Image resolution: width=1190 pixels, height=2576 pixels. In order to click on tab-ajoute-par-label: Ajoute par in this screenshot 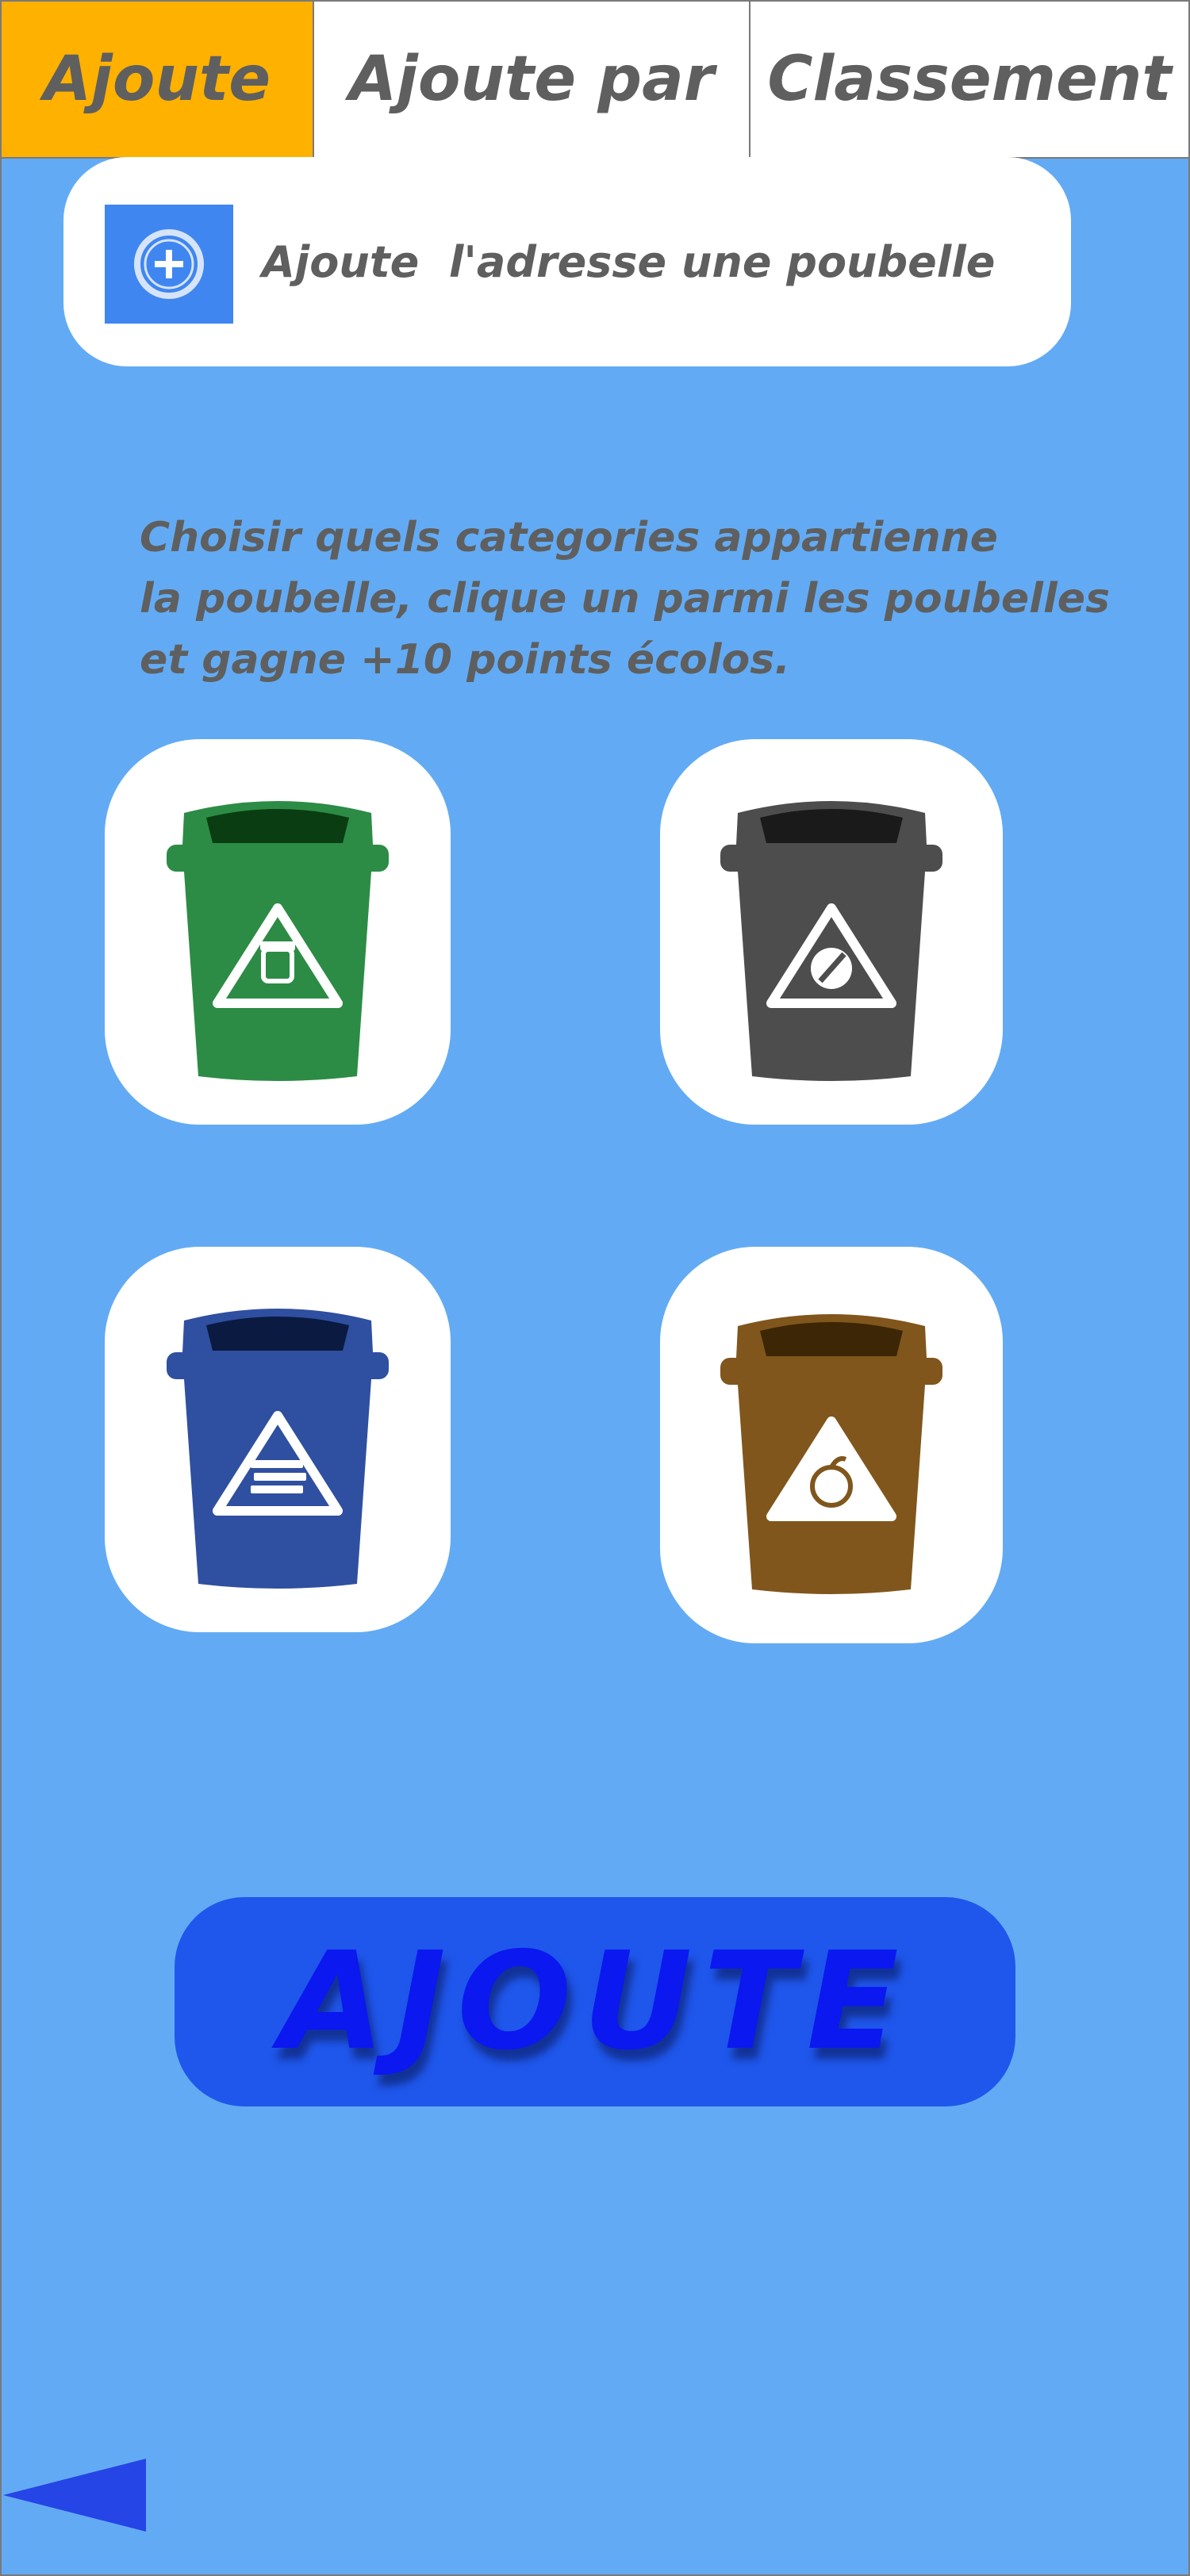, I will do `click(531, 79)`.